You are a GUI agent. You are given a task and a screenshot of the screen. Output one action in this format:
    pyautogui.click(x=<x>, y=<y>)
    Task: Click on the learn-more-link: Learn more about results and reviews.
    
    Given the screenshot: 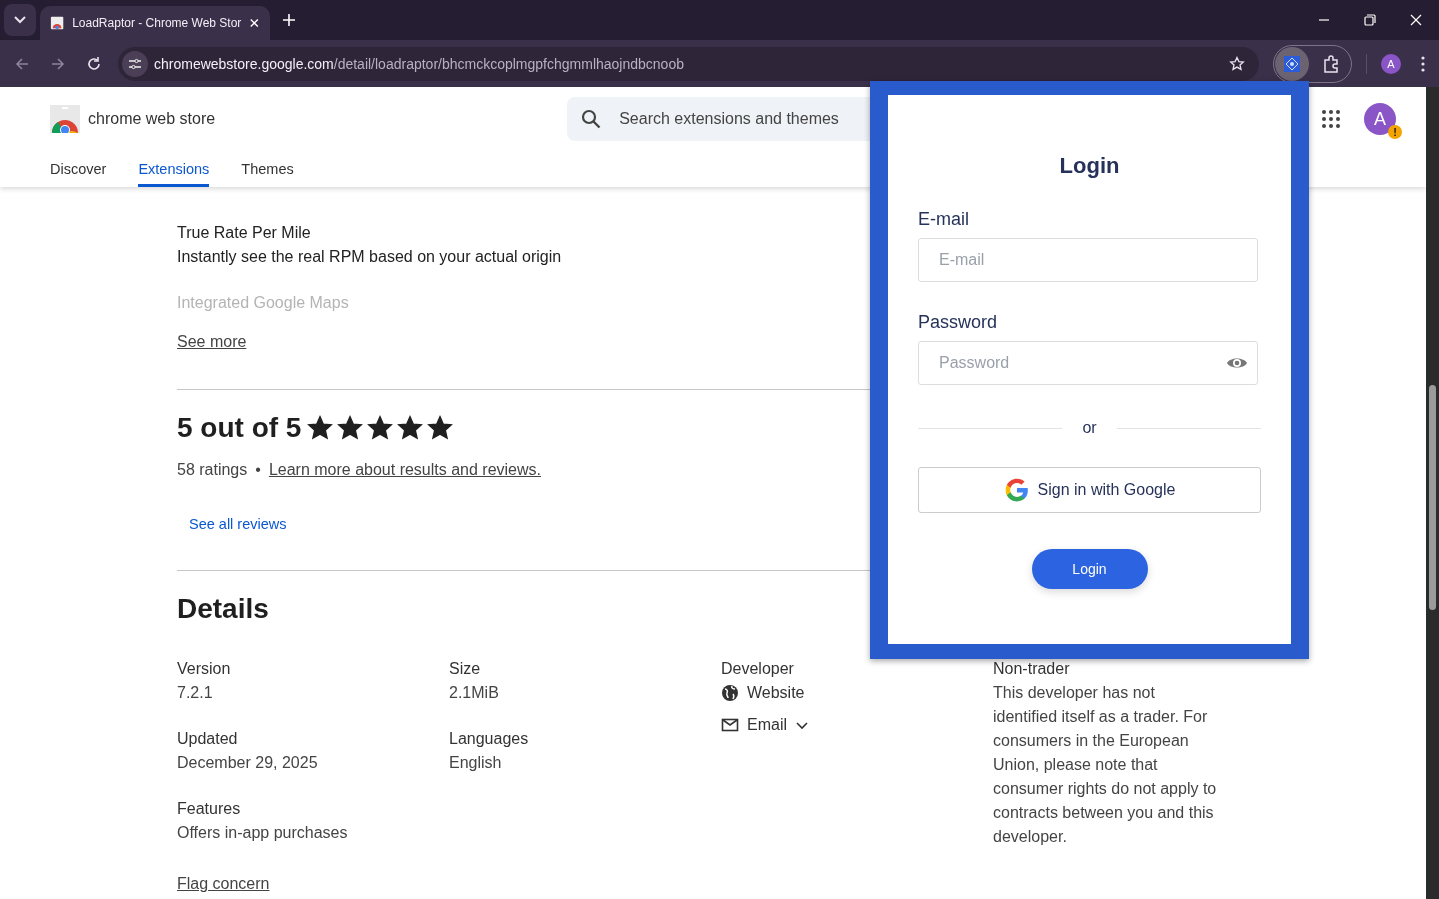 What is the action you would take?
    pyautogui.click(x=404, y=470)
    